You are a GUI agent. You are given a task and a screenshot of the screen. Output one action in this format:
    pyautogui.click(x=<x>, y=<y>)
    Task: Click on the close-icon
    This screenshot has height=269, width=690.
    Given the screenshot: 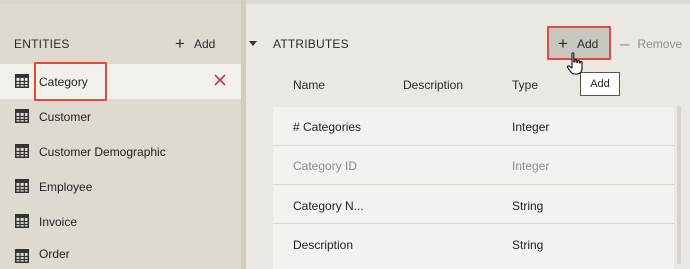 What is the action you would take?
    pyautogui.click(x=220, y=80)
    